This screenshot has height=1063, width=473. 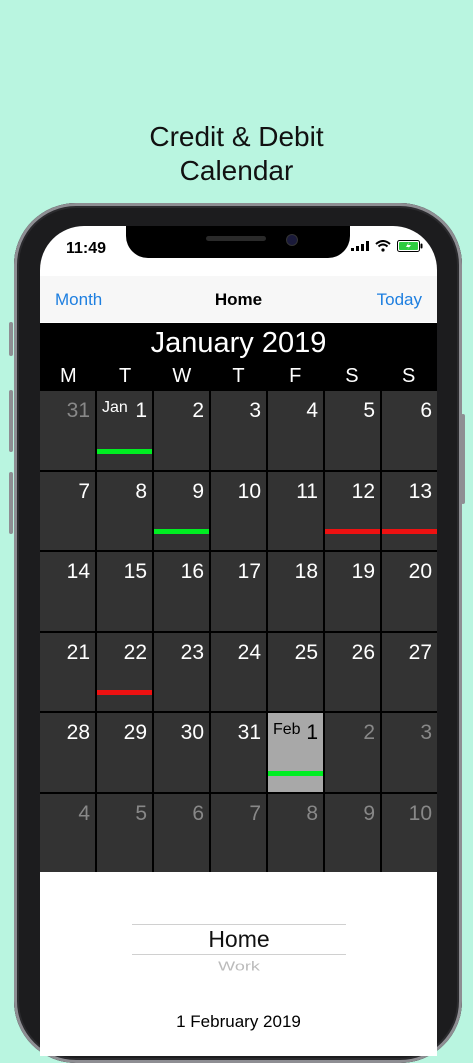 I want to click on day-number: 15, so click(x=135, y=571).